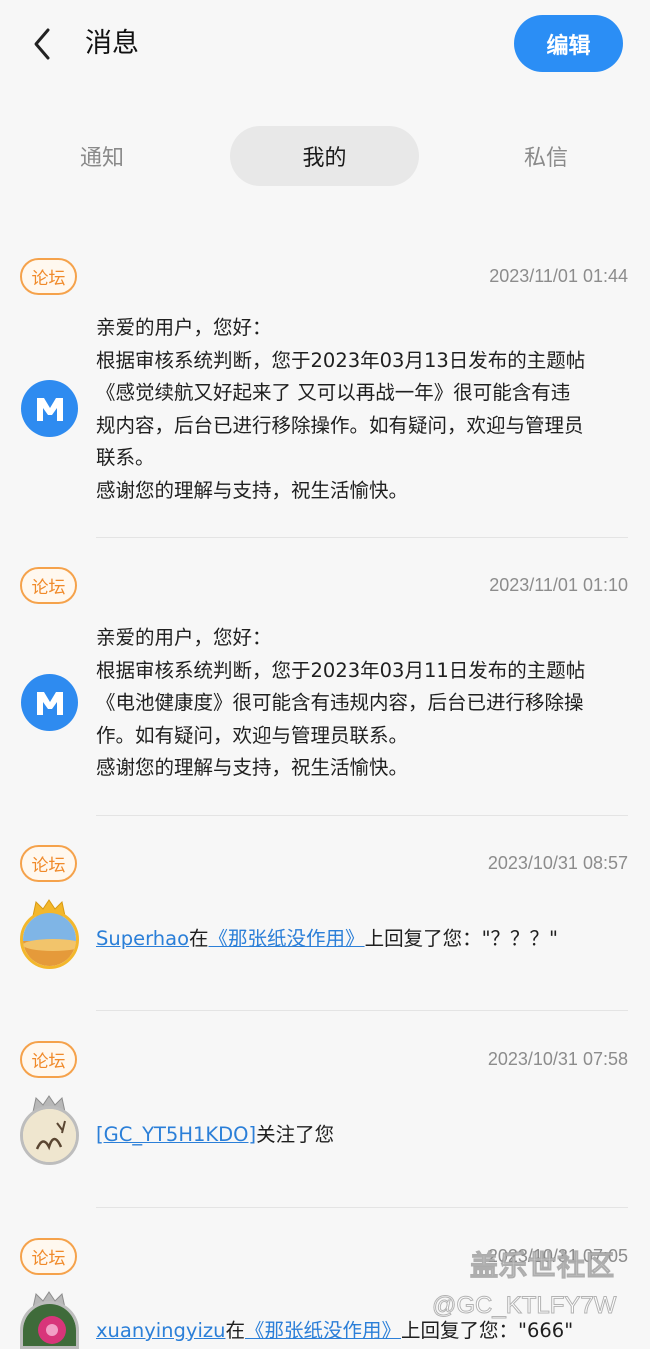 The height and width of the screenshot is (1349, 650). I want to click on edit-button: 编辑, so click(568, 43).